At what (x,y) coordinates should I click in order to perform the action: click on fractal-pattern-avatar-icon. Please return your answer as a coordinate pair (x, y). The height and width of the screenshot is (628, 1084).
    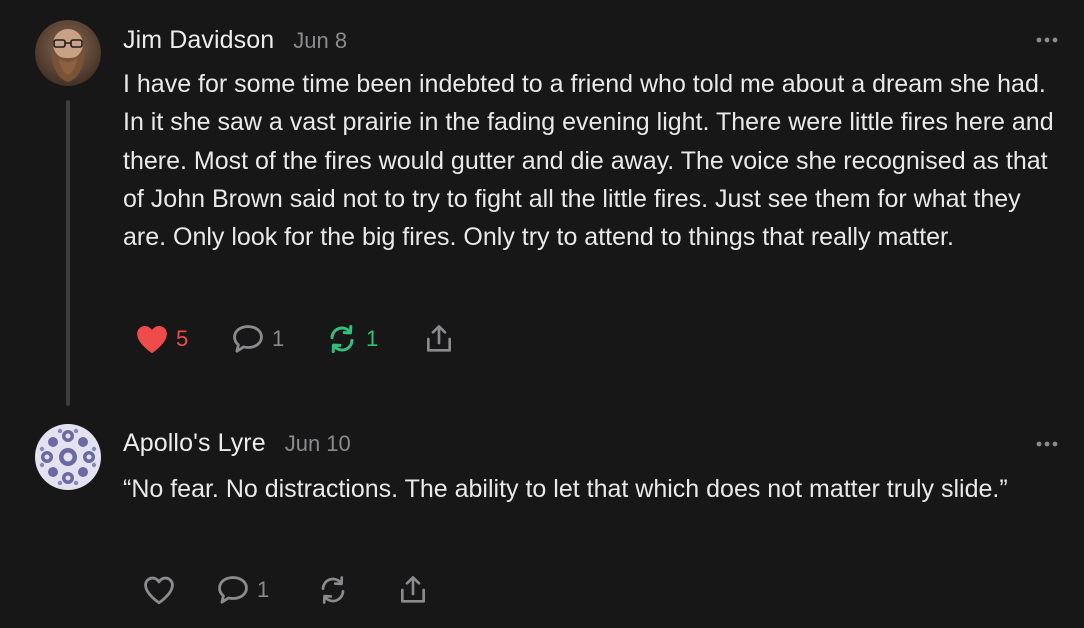
    Looking at the image, I should click on (68, 457).